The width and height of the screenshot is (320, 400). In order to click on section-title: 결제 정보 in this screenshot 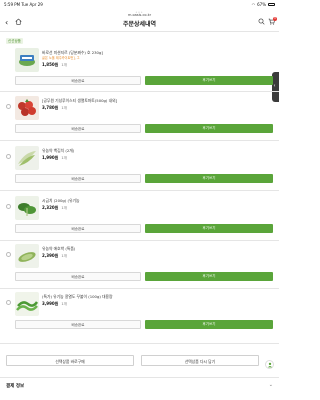, I will do `click(15, 386)`.